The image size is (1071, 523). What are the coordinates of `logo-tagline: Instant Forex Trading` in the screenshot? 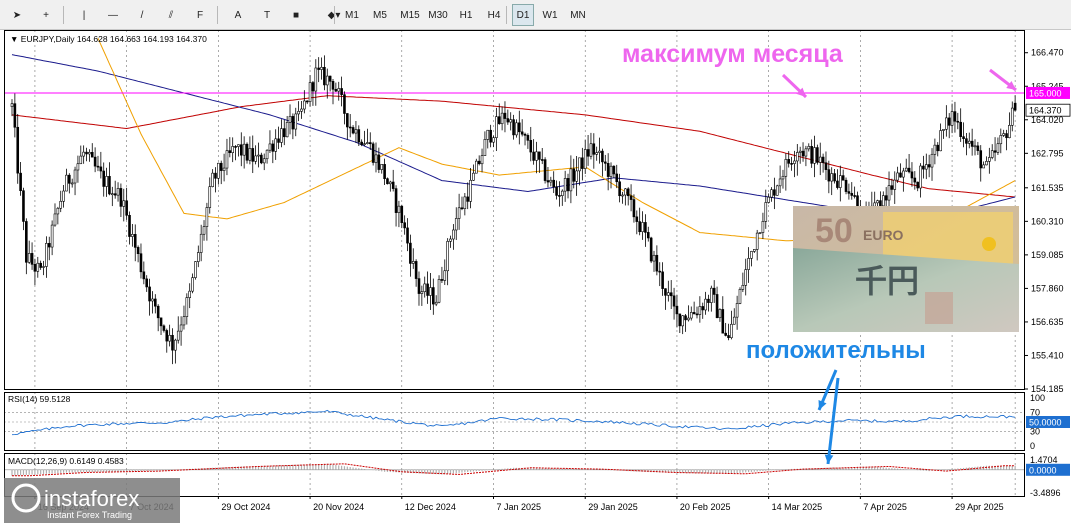 It's located at (89, 515).